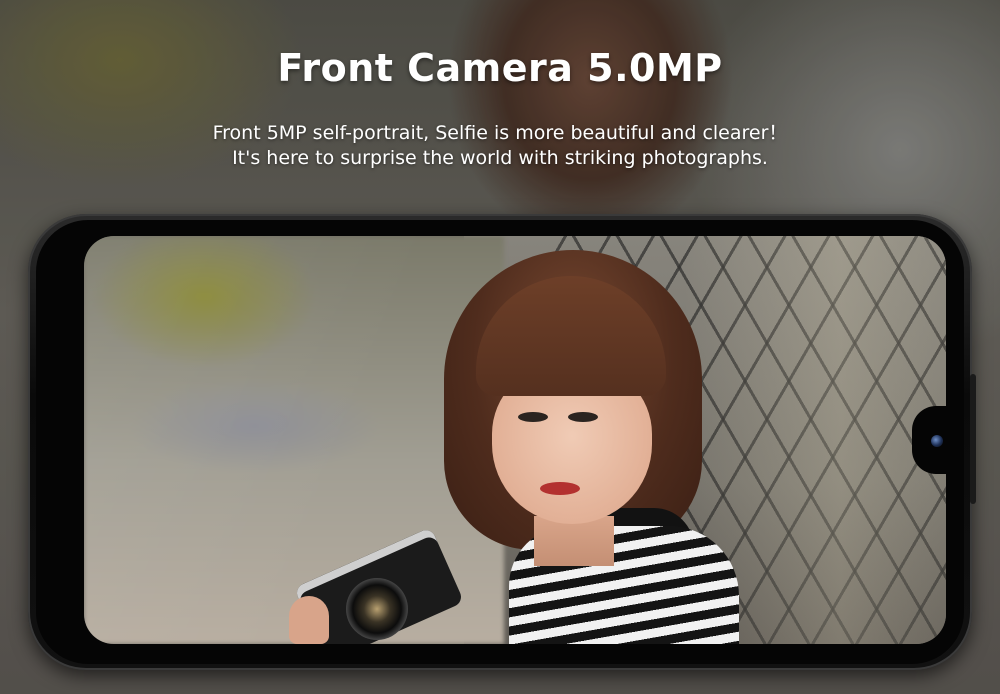 Image resolution: width=1000 pixels, height=694 pixels. I want to click on woman-left-eye, so click(533, 417).